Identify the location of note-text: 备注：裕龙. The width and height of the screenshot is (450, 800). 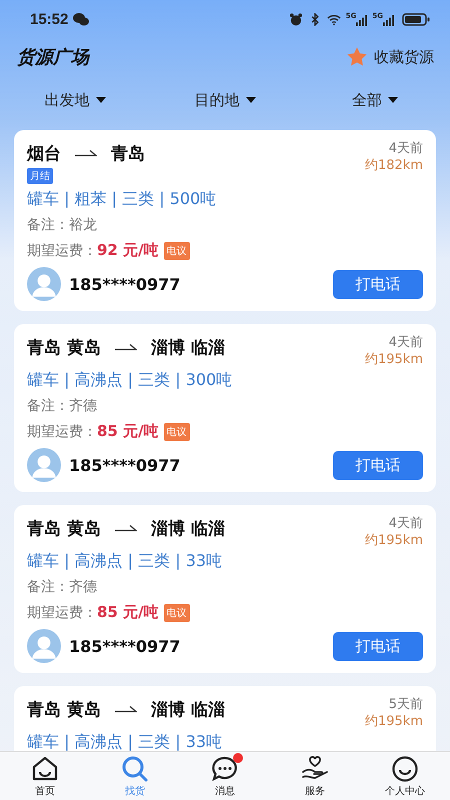
(62, 225).